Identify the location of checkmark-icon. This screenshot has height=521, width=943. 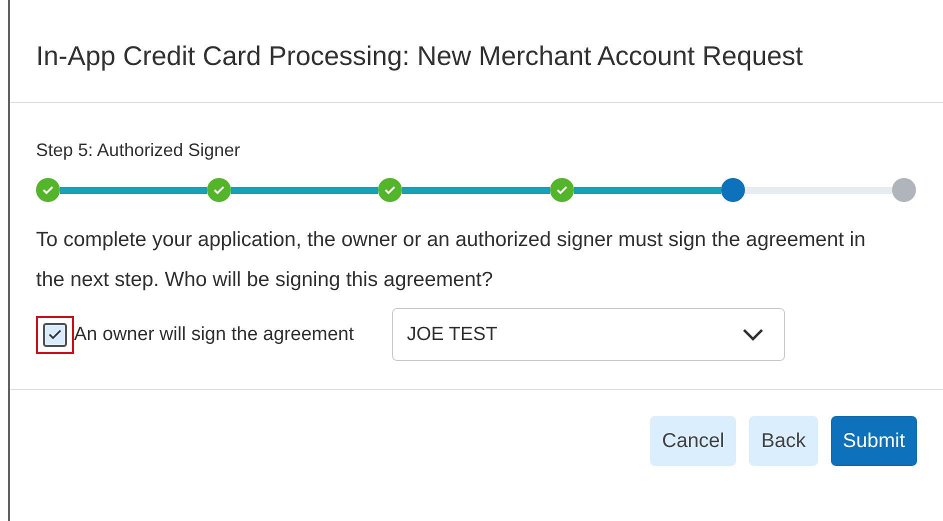
(55, 334).